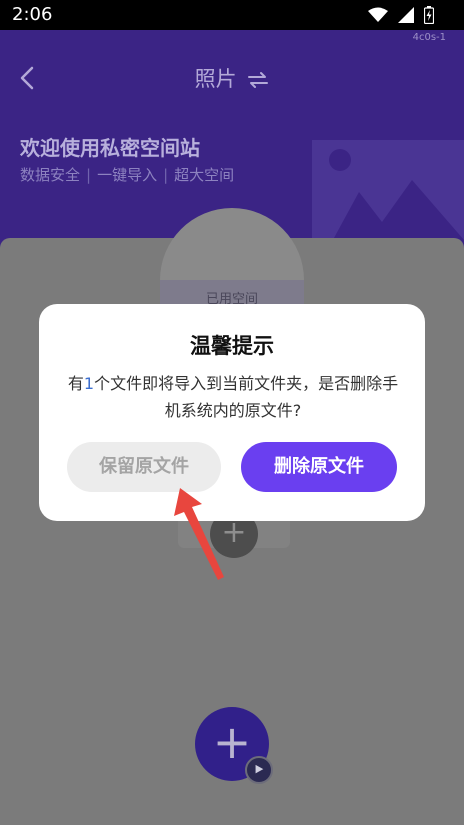 This screenshot has width=464, height=825. Describe the element at coordinates (232, 15) in the screenshot. I see `status-bar: 2:06` at that location.